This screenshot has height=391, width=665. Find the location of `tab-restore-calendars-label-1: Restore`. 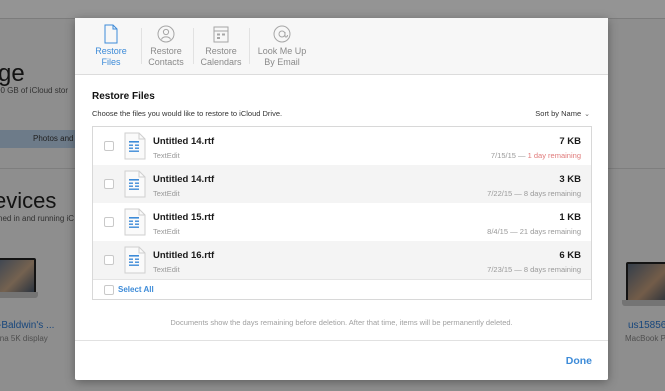

tab-restore-calendars-label-1: Restore is located at coordinates (221, 51).